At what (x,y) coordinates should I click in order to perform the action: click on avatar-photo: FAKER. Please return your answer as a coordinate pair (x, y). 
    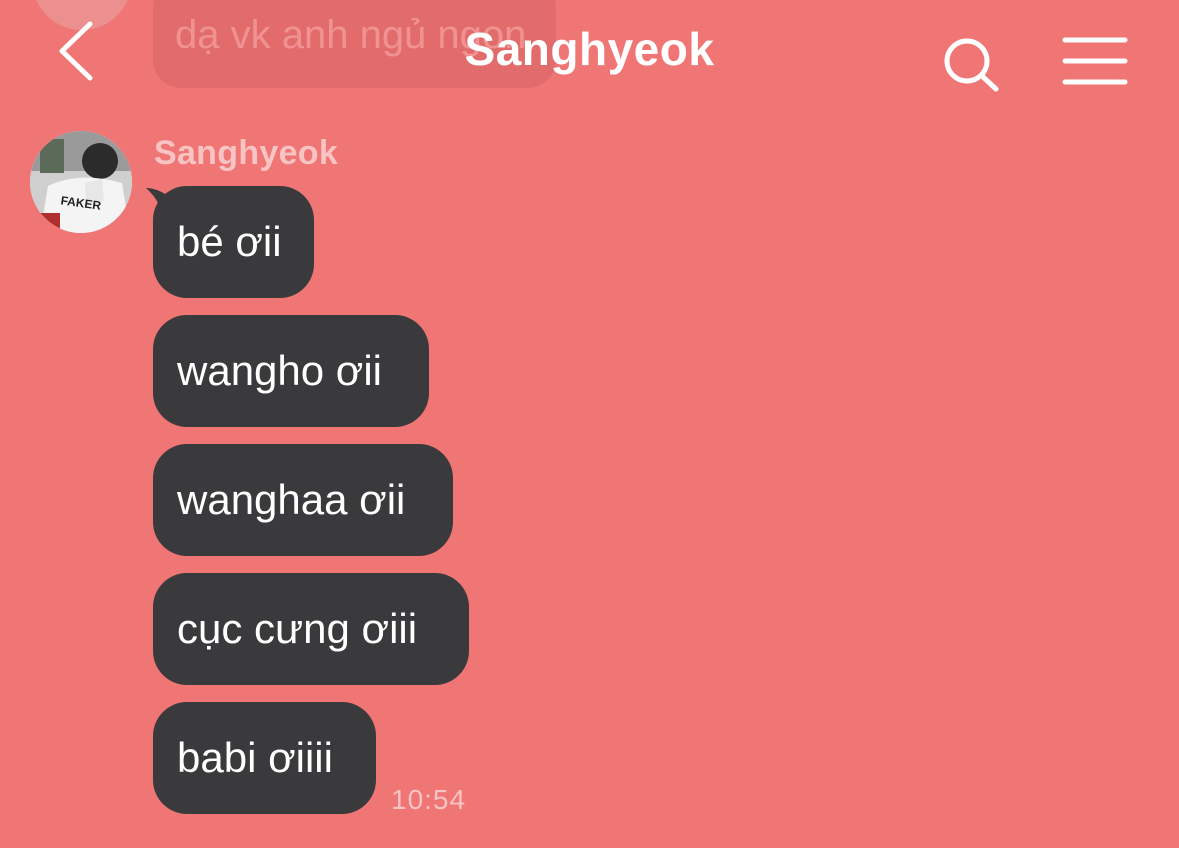
    Looking at the image, I should click on (81, 182).